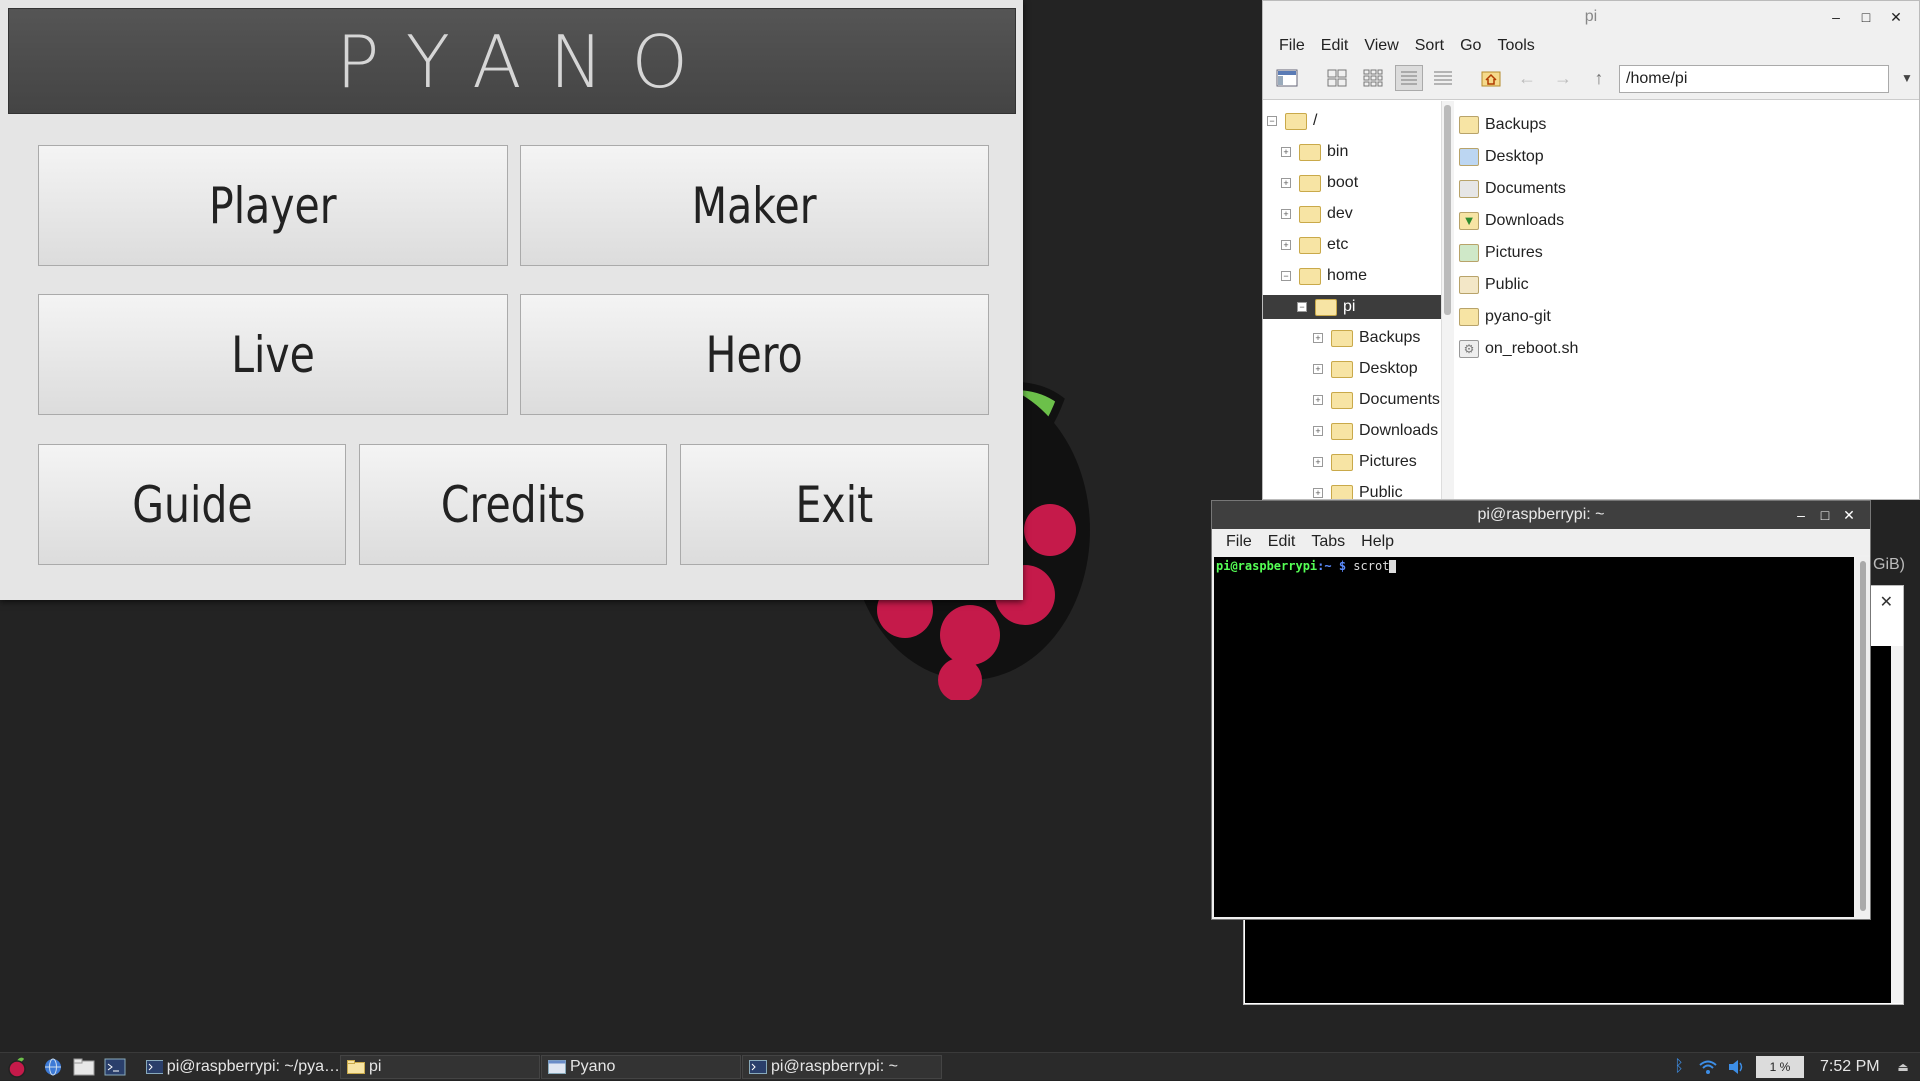  What do you see at coordinates (641, 1067) in the screenshot?
I see `taskbar-item-pyano: Pyano` at bounding box center [641, 1067].